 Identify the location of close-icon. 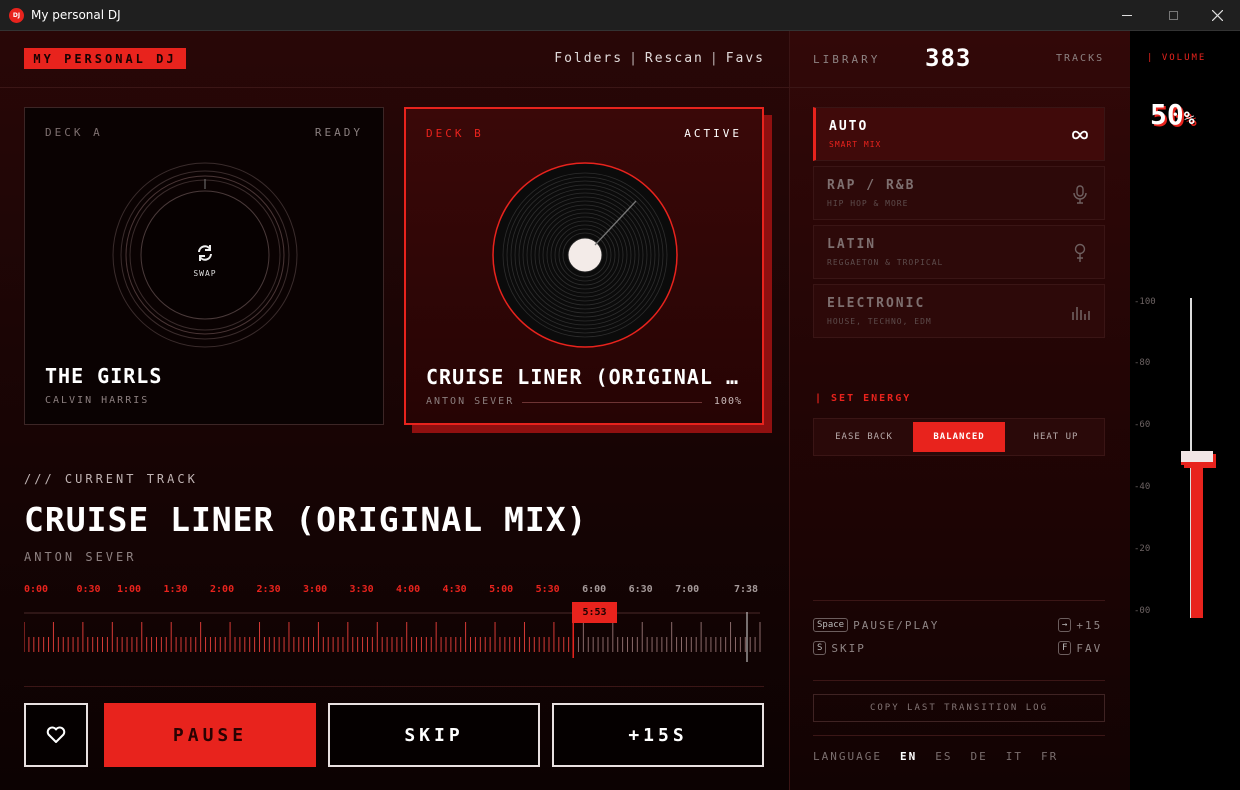
(1217, 15).